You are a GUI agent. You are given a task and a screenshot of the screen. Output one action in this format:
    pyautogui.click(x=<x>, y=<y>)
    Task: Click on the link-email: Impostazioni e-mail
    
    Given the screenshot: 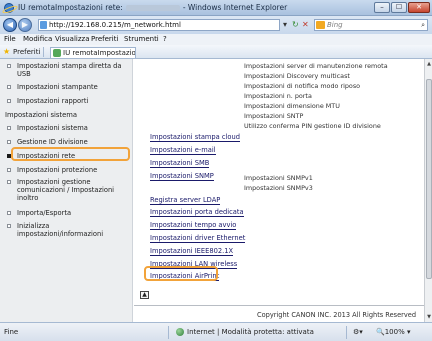 What is the action you would take?
    pyautogui.click(x=183, y=151)
    